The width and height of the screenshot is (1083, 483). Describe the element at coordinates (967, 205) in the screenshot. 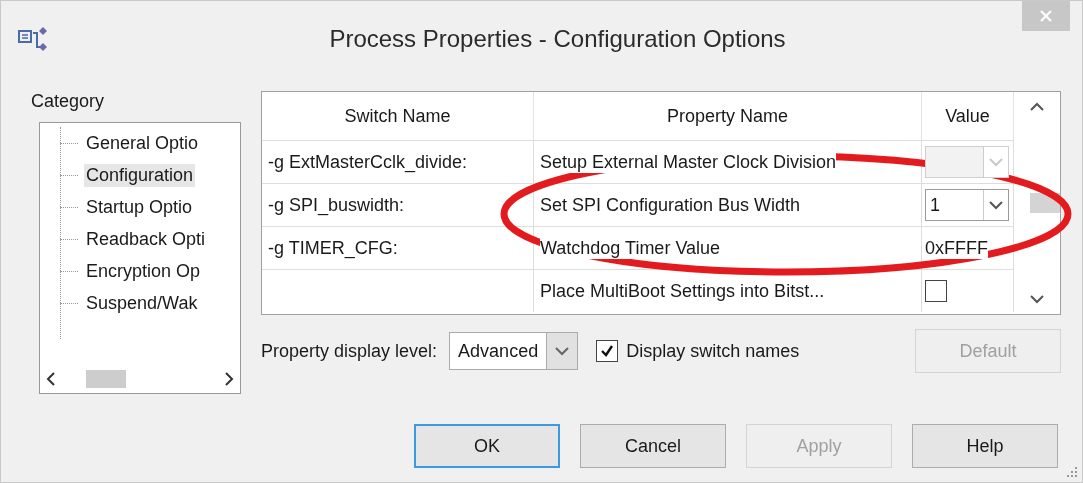

I see `value-dropdown: 1` at that location.